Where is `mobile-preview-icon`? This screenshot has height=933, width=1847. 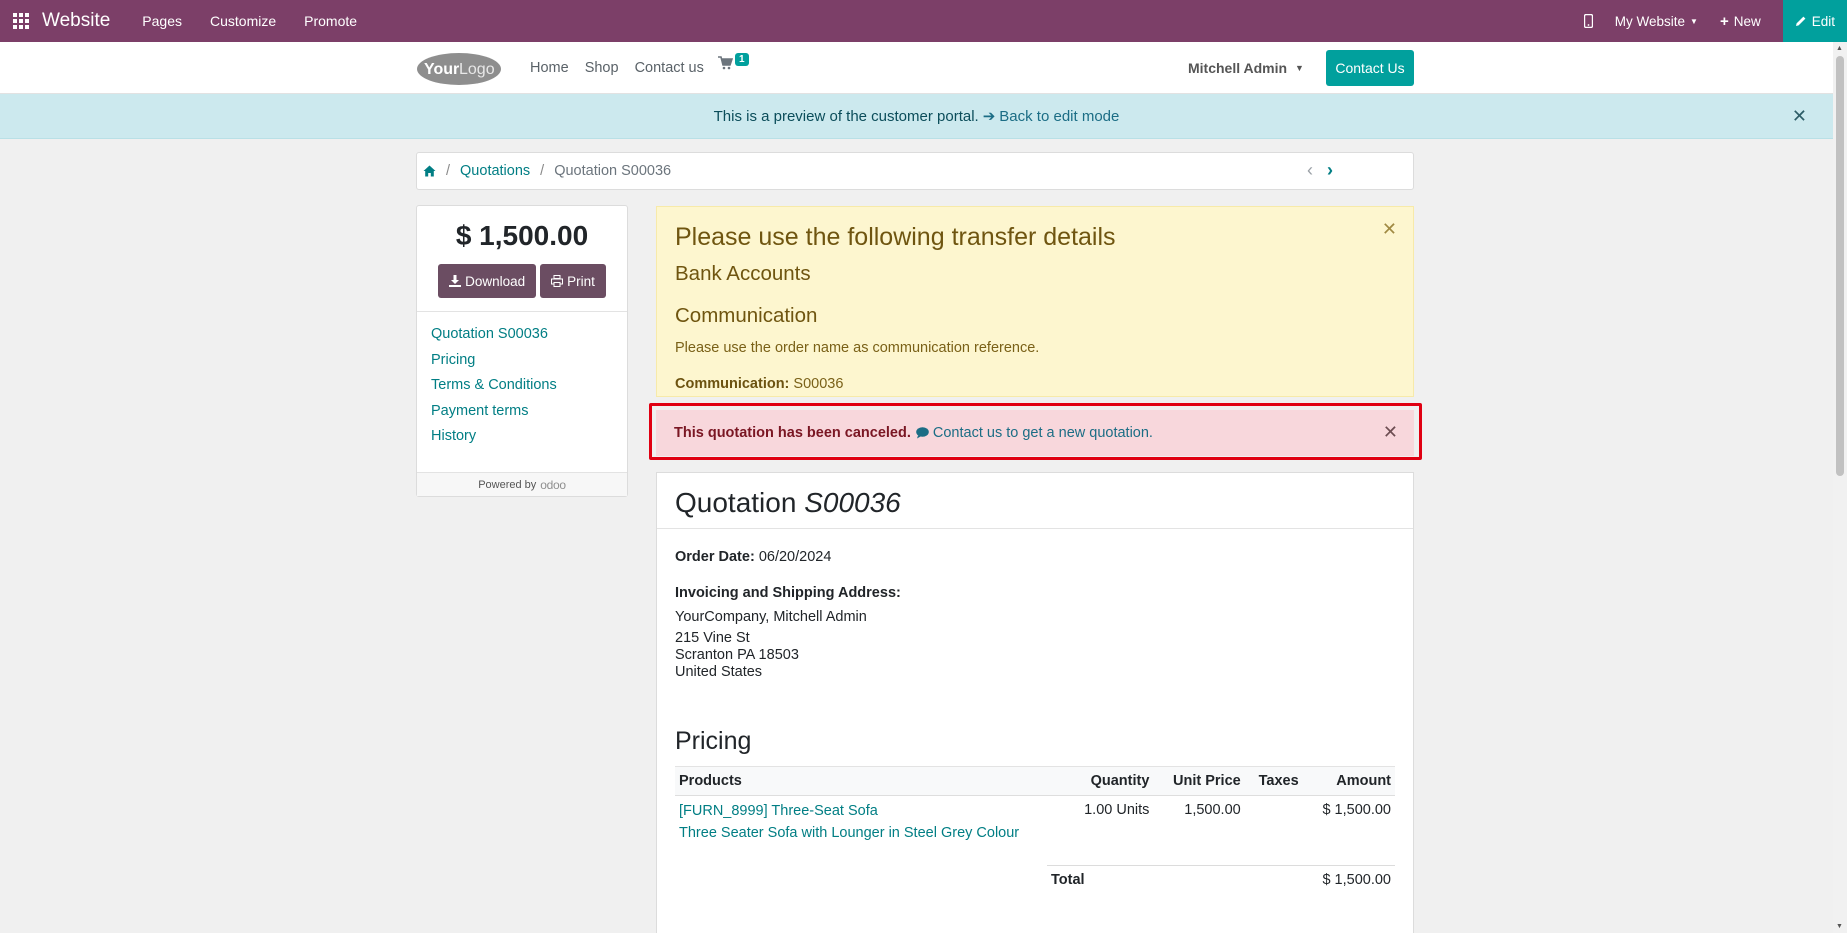 mobile-preview-icon is located at coordinates (1588, 21).